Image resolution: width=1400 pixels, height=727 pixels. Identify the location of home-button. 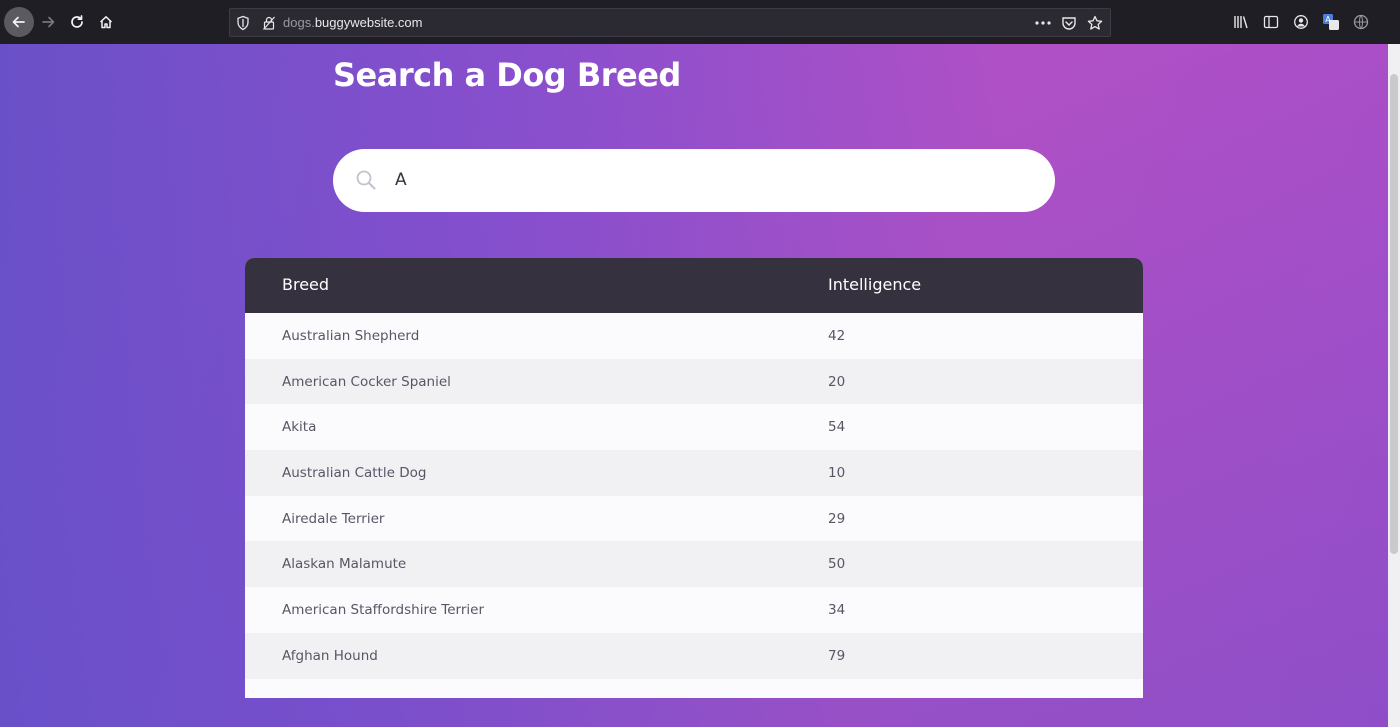
(106, 22).